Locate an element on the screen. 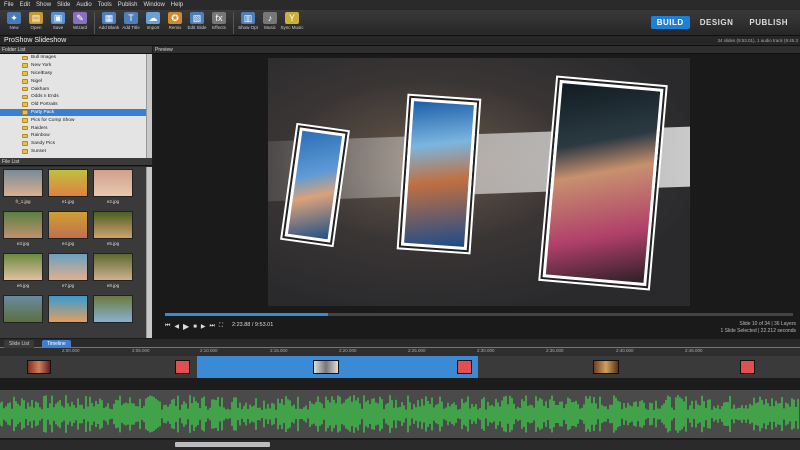 The height and width of the screenshot is (450, 800). tab-slide-list: Slide List is located at coordinates (19, 344).